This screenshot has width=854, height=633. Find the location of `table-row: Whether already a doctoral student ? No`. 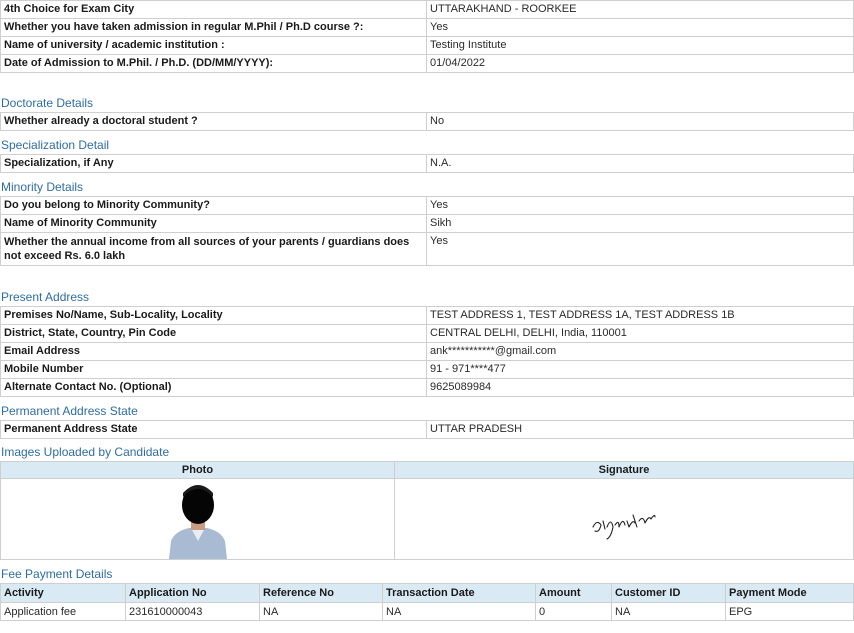

table-row: Whether already a doctoral student ? No is located at coordinates (427, 121).